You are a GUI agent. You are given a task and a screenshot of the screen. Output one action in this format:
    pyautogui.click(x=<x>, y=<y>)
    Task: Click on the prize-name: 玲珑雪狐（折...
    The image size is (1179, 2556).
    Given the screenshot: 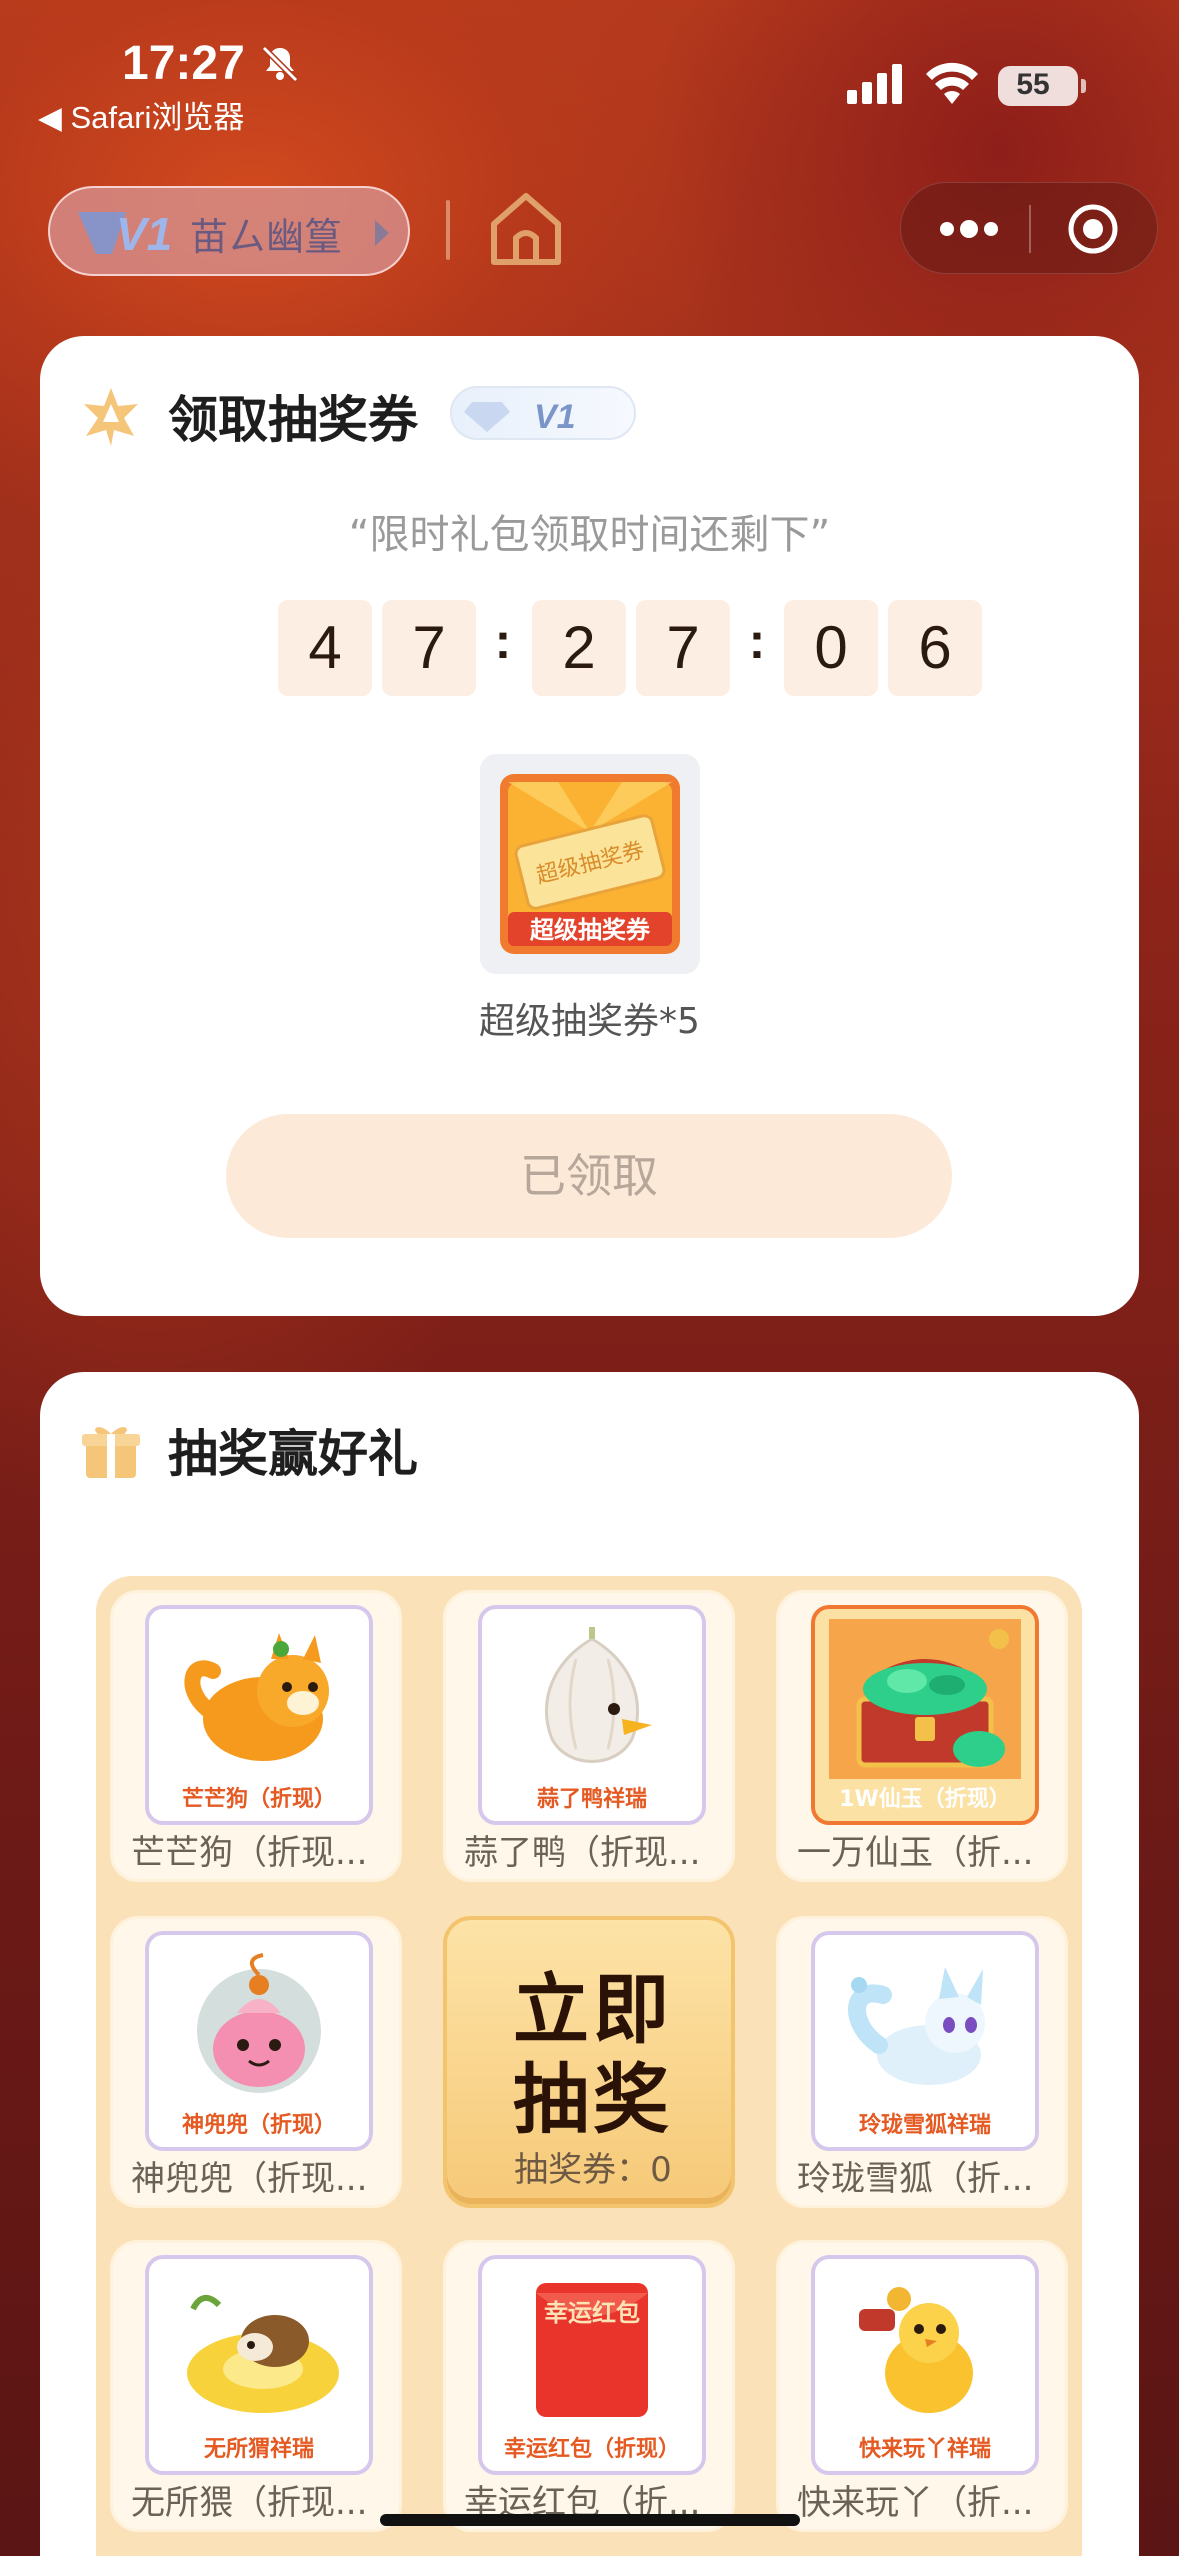 What is the action you would take?
    pyautogui.click(x=915, y=2179)
    